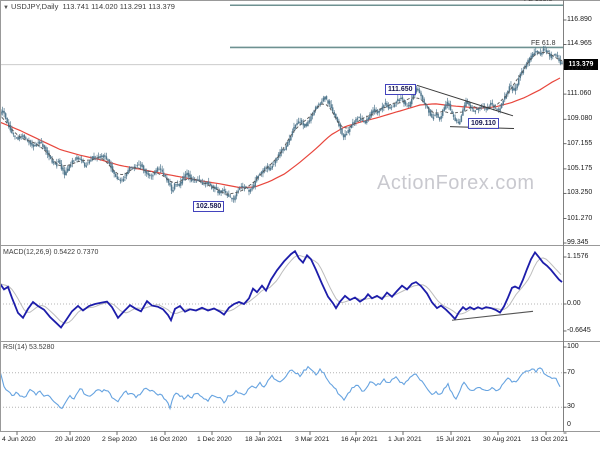 This screenshot has width=600, height=450. What do you see at coordinates (579, 94) in the screenshot?
I see `axis-tick-label: 111.060` at bounding box center [579, 94].